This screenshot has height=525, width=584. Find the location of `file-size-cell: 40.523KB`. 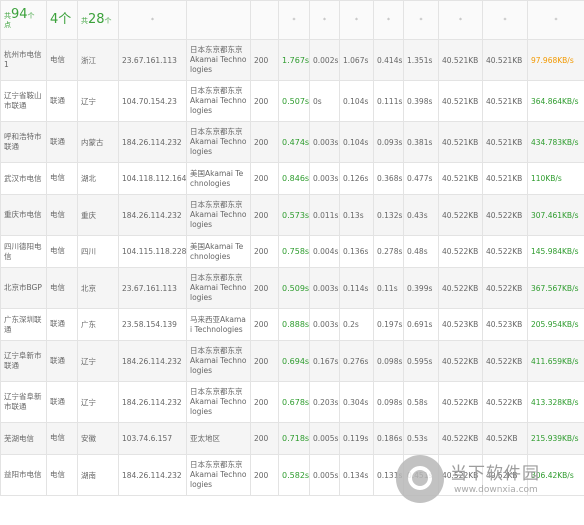

file-size-cell: 40.523KB is located at coordinates (460, 324).